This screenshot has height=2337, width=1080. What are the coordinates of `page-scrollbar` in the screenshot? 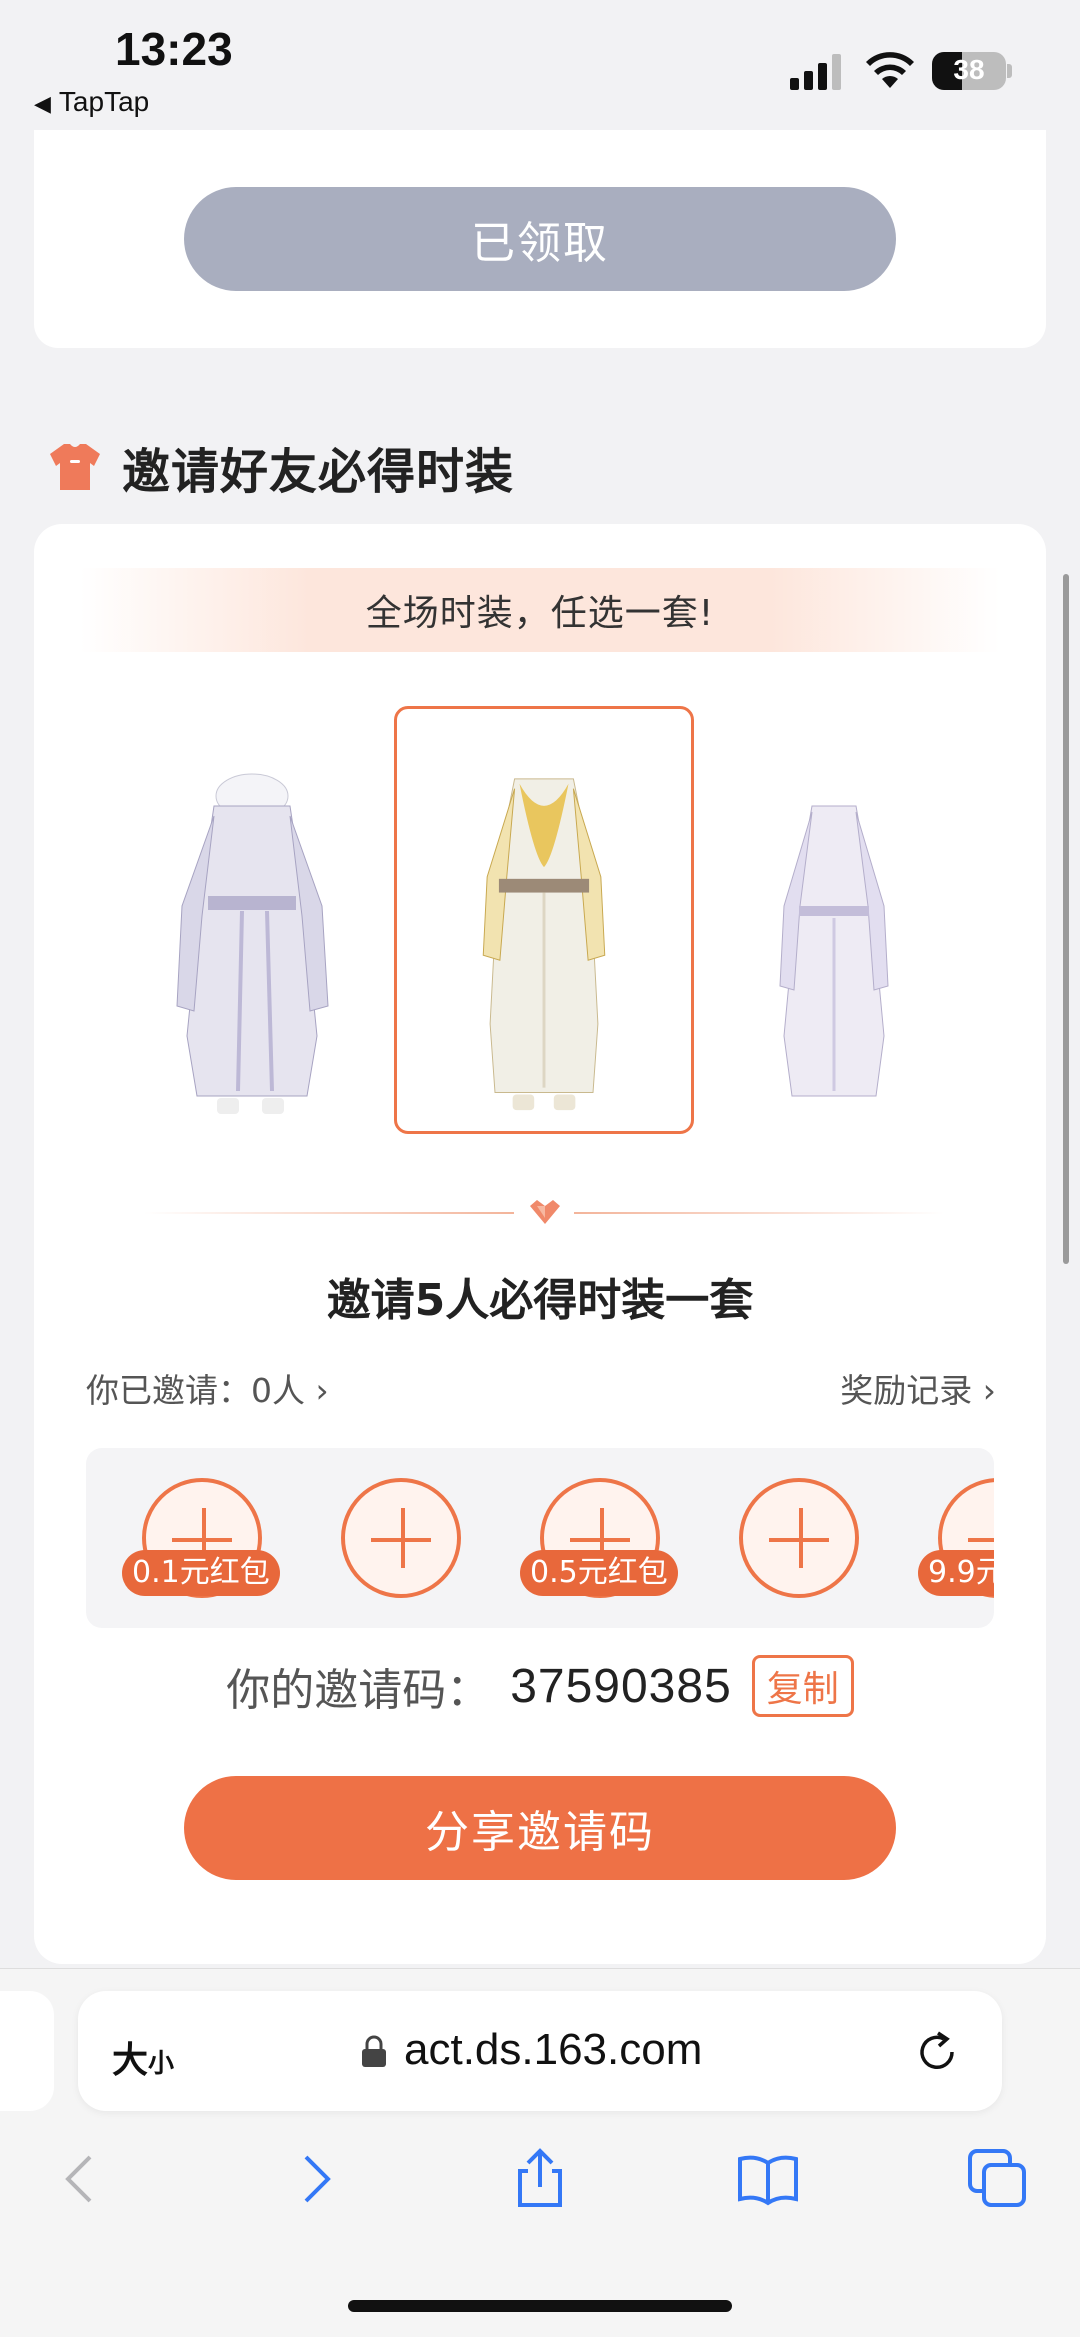 It's located at (1066, 919).